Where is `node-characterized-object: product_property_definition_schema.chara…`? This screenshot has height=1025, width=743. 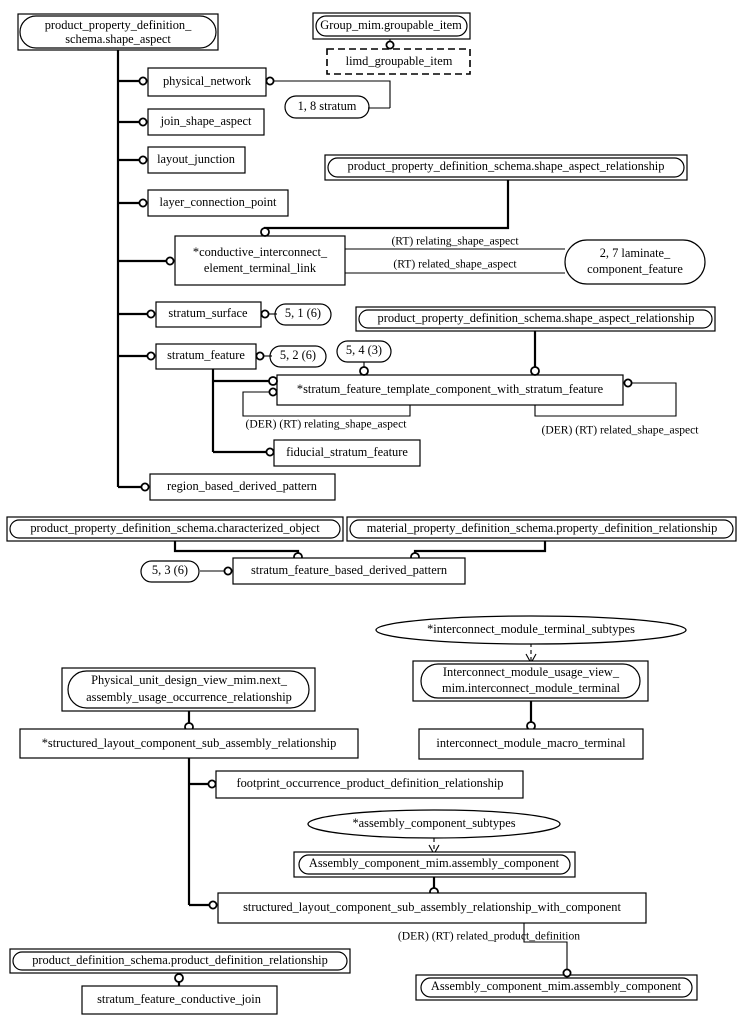
node-characterized-object: product_property_definition_schema.chara… is located at coordinates (175, 529).